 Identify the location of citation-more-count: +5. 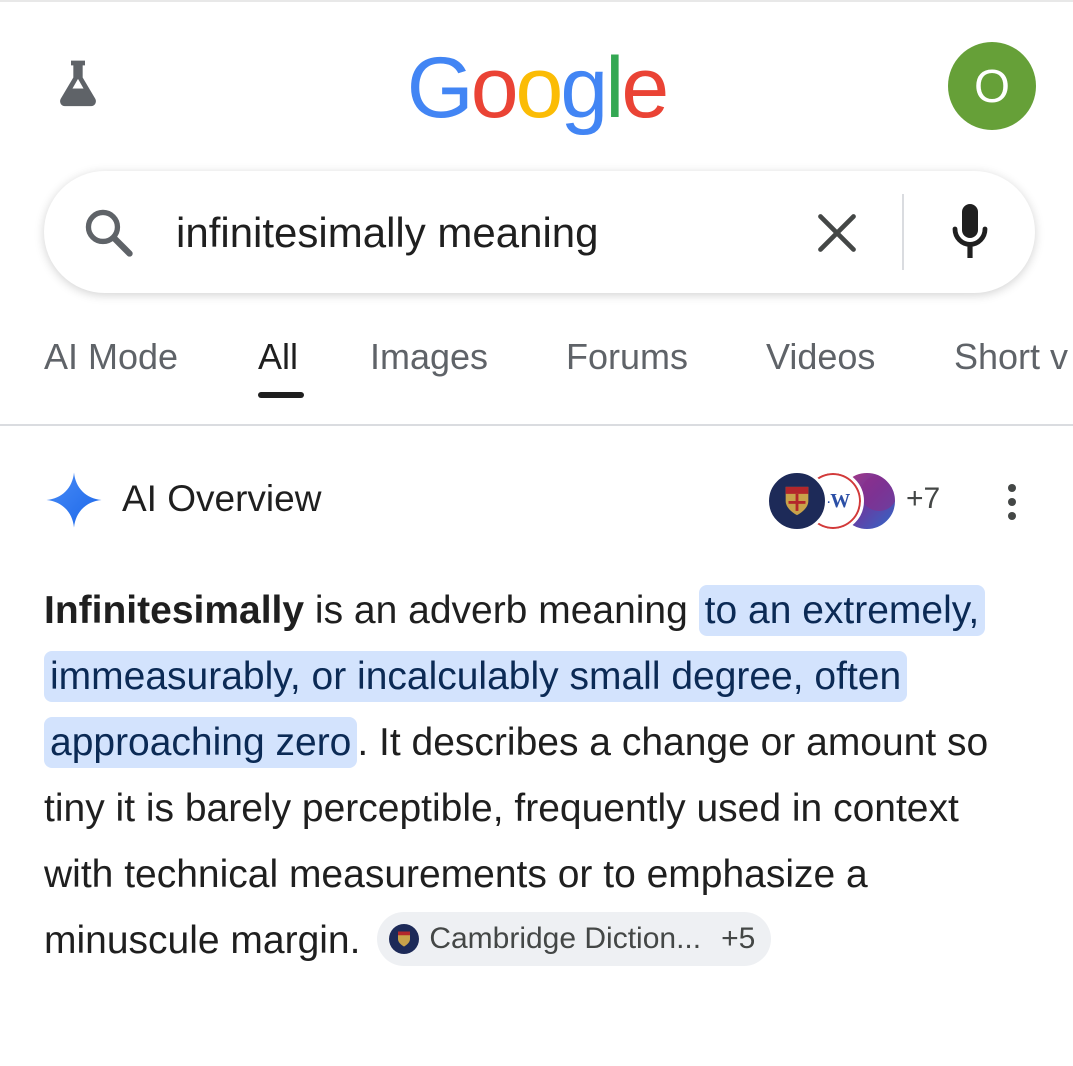
(738, 938).